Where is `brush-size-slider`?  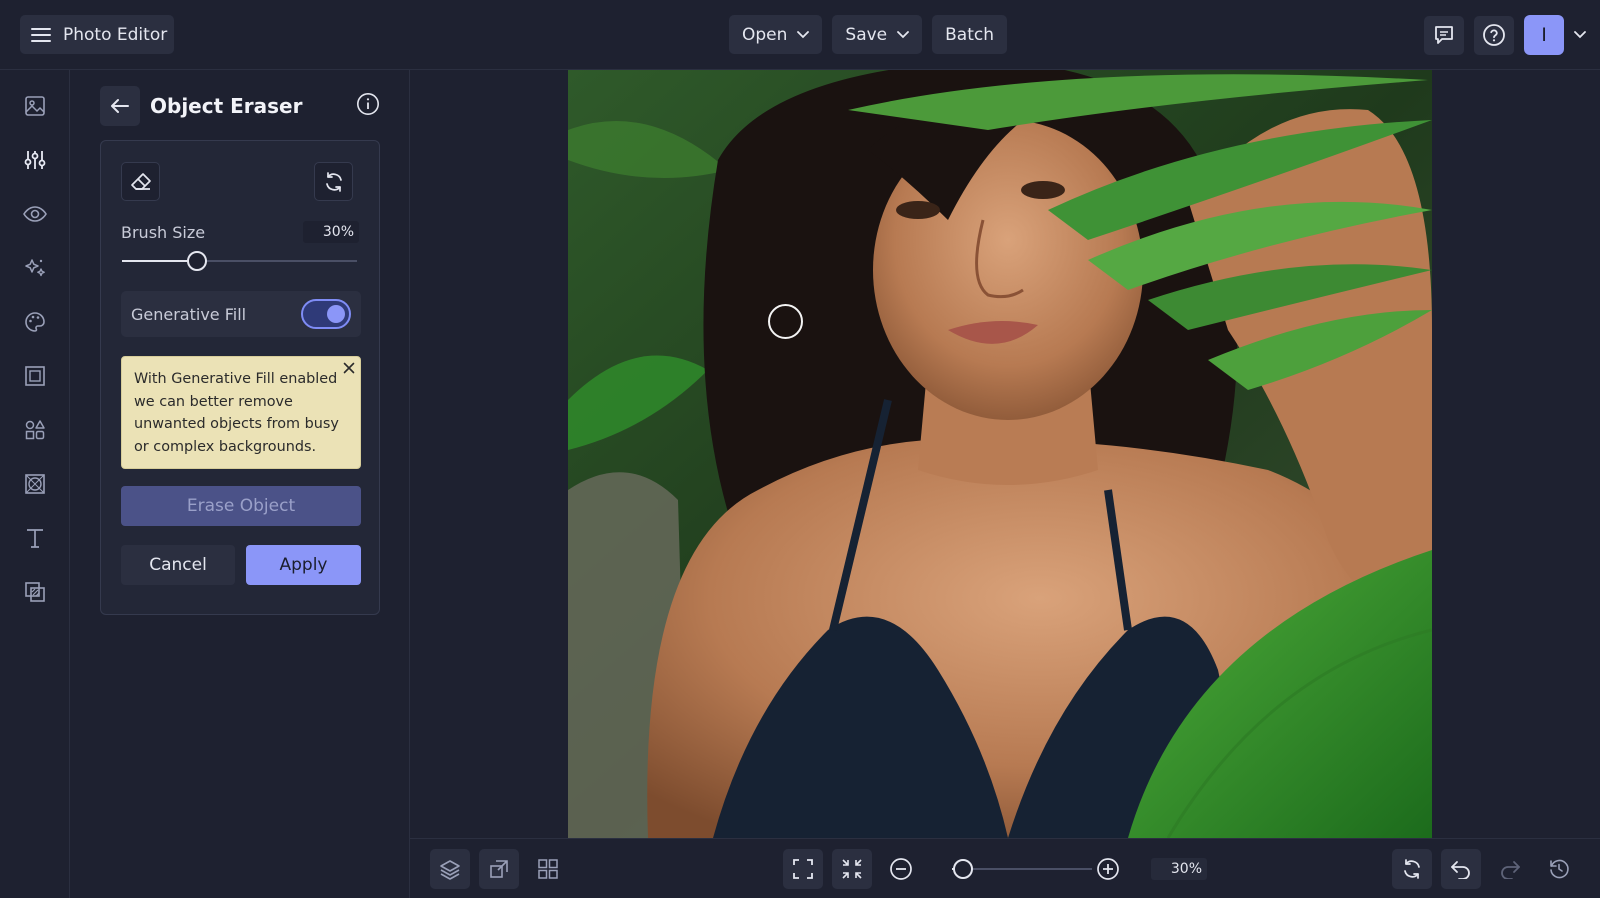
brush-size-slider is located at coordinates (239, 261).